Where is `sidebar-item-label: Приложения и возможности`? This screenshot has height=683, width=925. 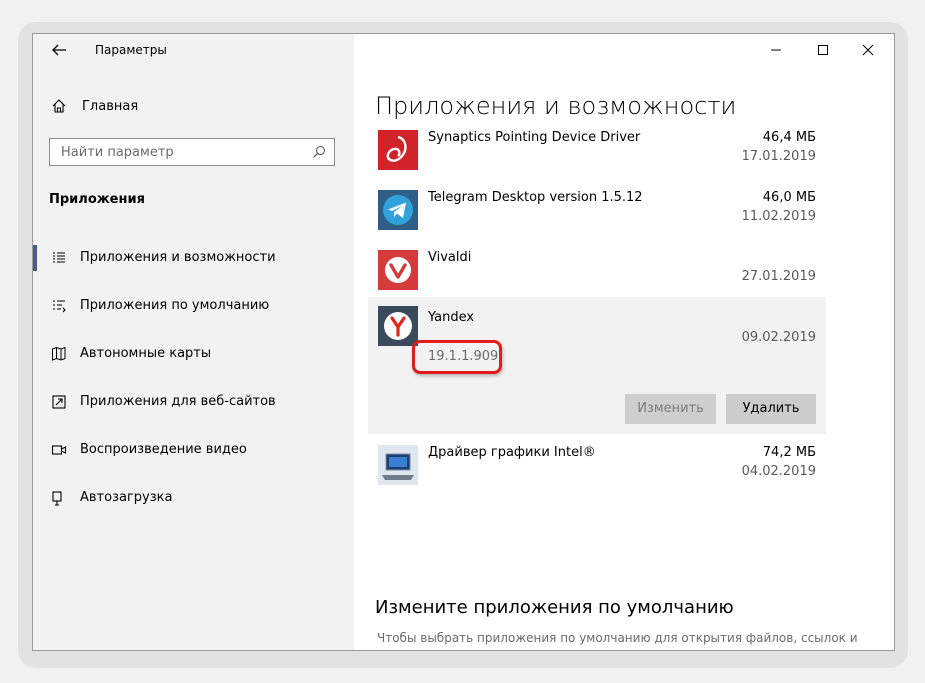 sidebar-item-label: Приложения и возможности is located at coordinates (178, 257).